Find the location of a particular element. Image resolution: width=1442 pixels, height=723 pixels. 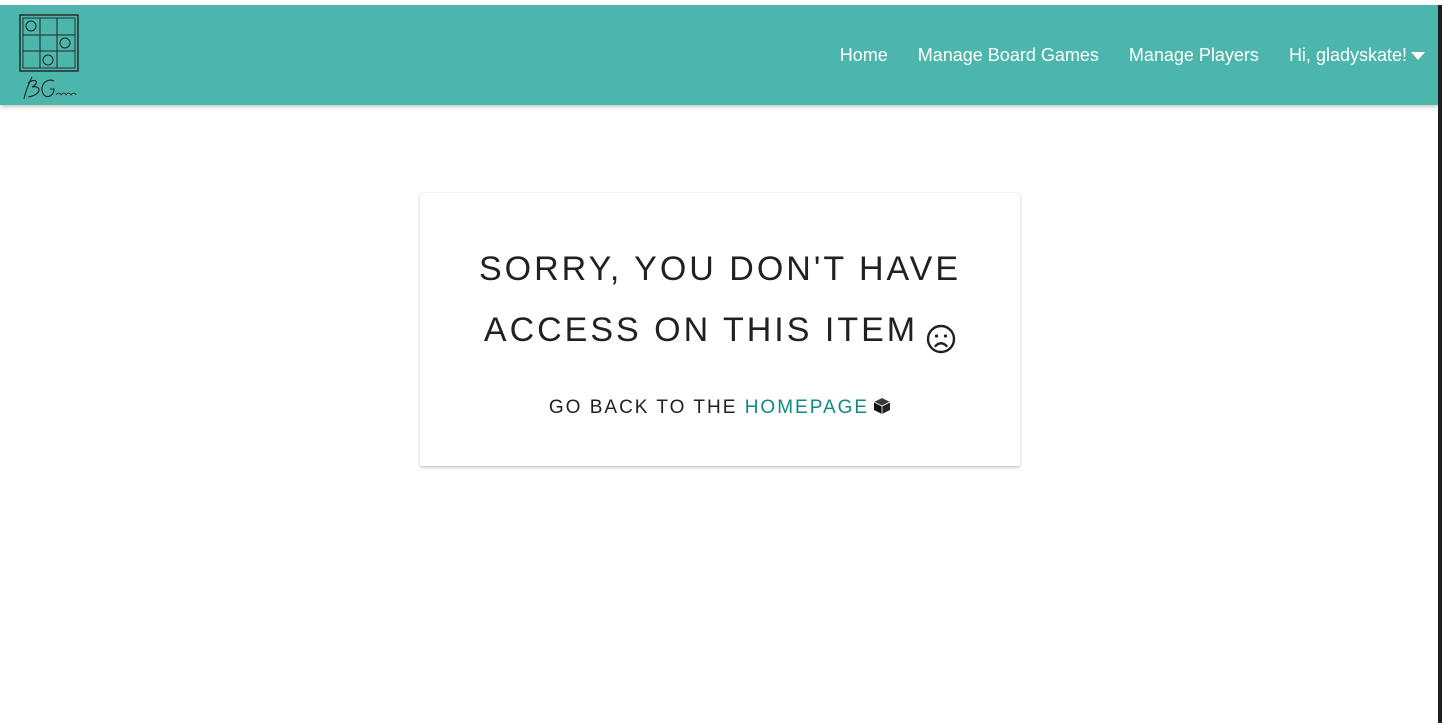

back-to-homepage-line: GO BACK TO THE HOMEPAGE is located at coordinates (720, 408).